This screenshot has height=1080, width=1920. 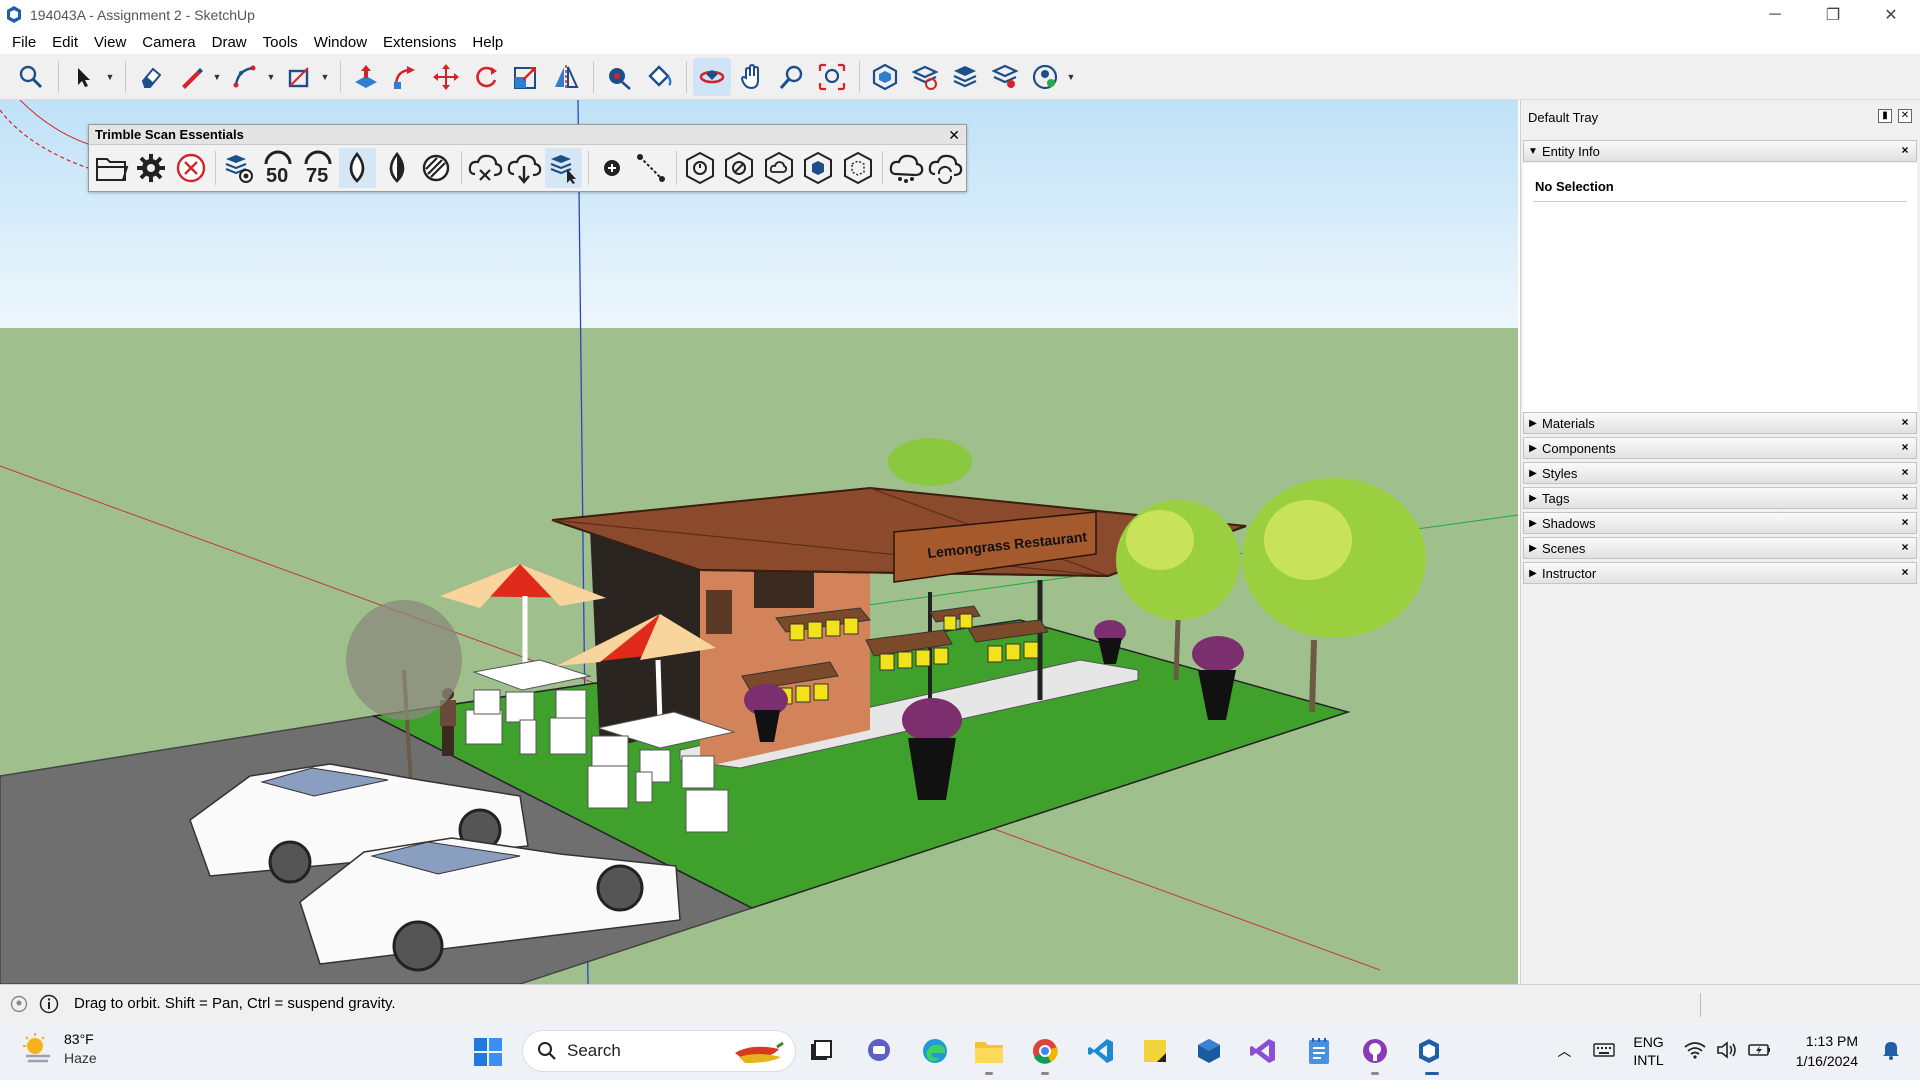 What do you see at coordinates (1759, 1051) in the screenshot?
I see `battery-charging-icon` at bounding box center [1759, 1051].